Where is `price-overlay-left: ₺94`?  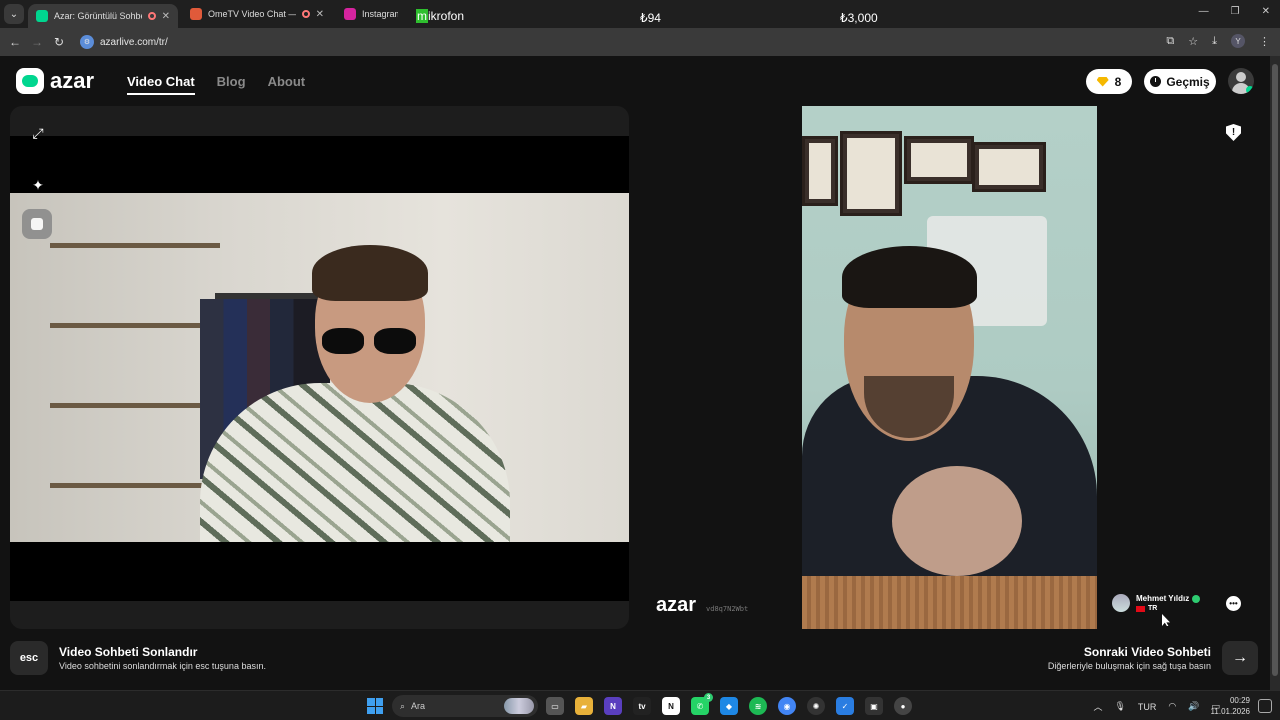
price-overlay-left: ₺94 is located at coordinates (650, 18).